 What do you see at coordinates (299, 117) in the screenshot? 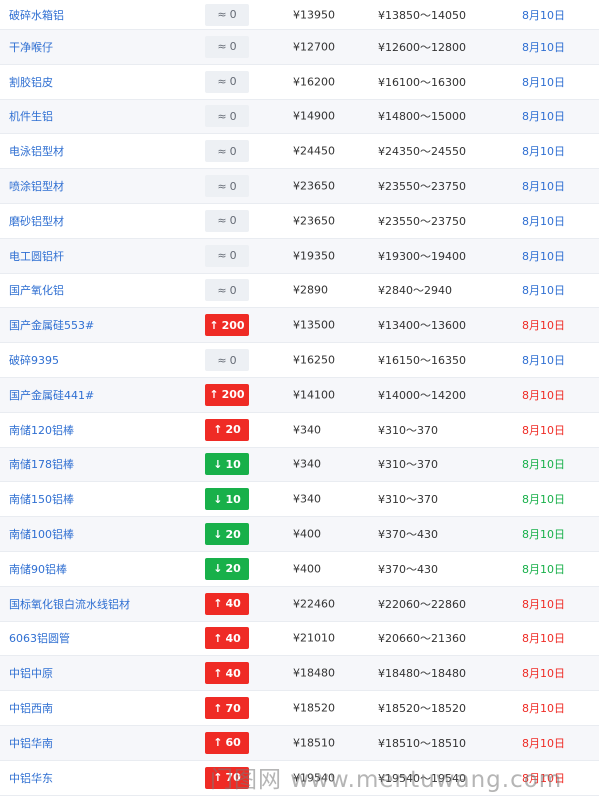
I see `table-row: 机件生铝 ≈0 ¥14900 ¥14800～15000 8月10日` at bounding box center [299, 117].